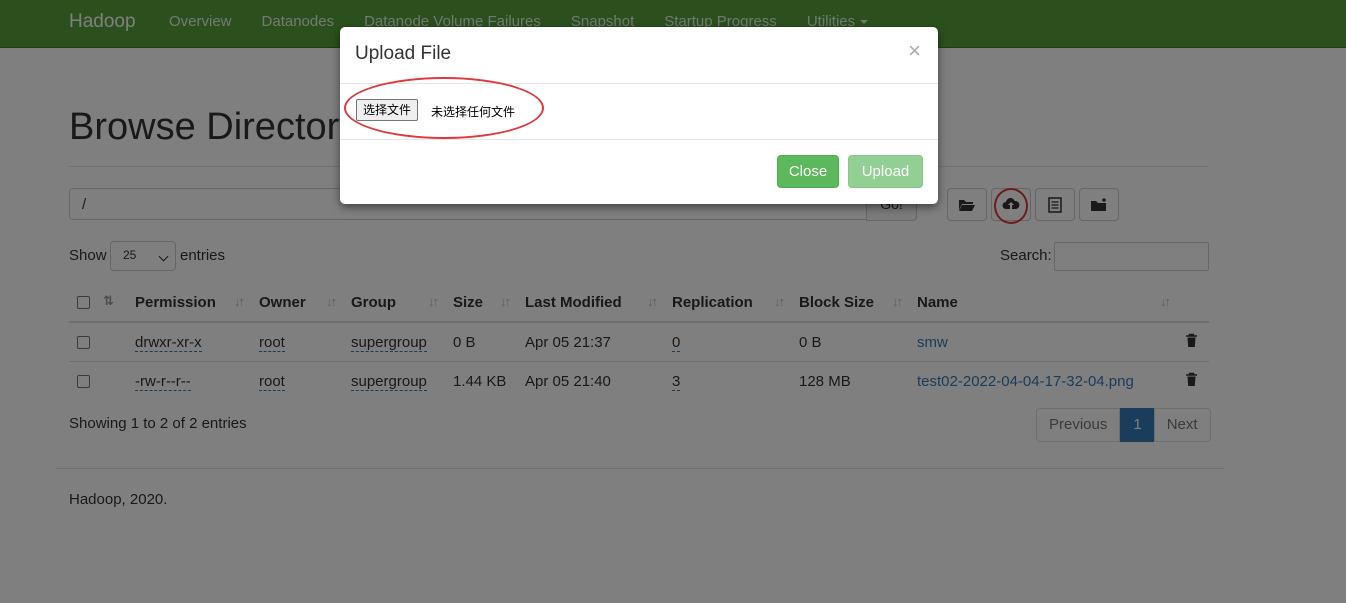  Describe the element at coordinates (808, 171) in the screenshot. I see `close-button: Close` at that location.